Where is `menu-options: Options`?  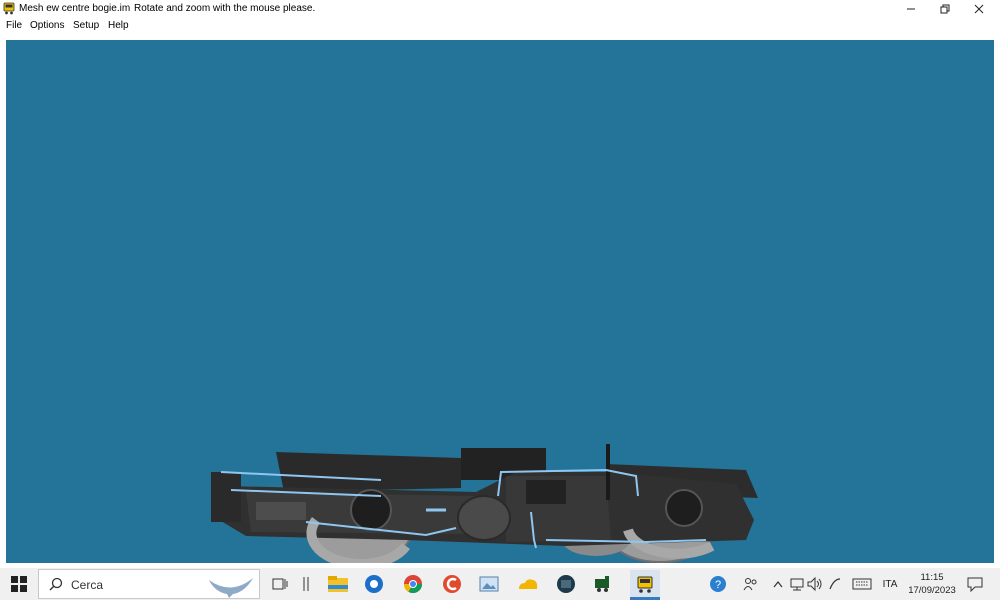
menu-options: Options is located at coordinates (47, 25).